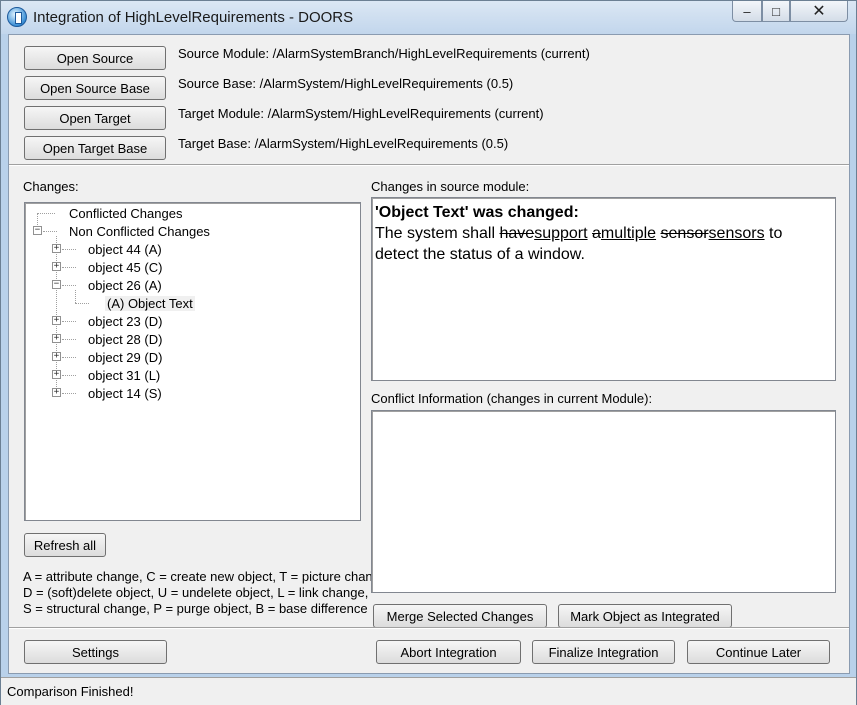  What do you see at coordinates (190, 213) in the screenshot?
I see `tree-item-conflicted-changes: Conflicted Changes` at bounding box center [190, 213].